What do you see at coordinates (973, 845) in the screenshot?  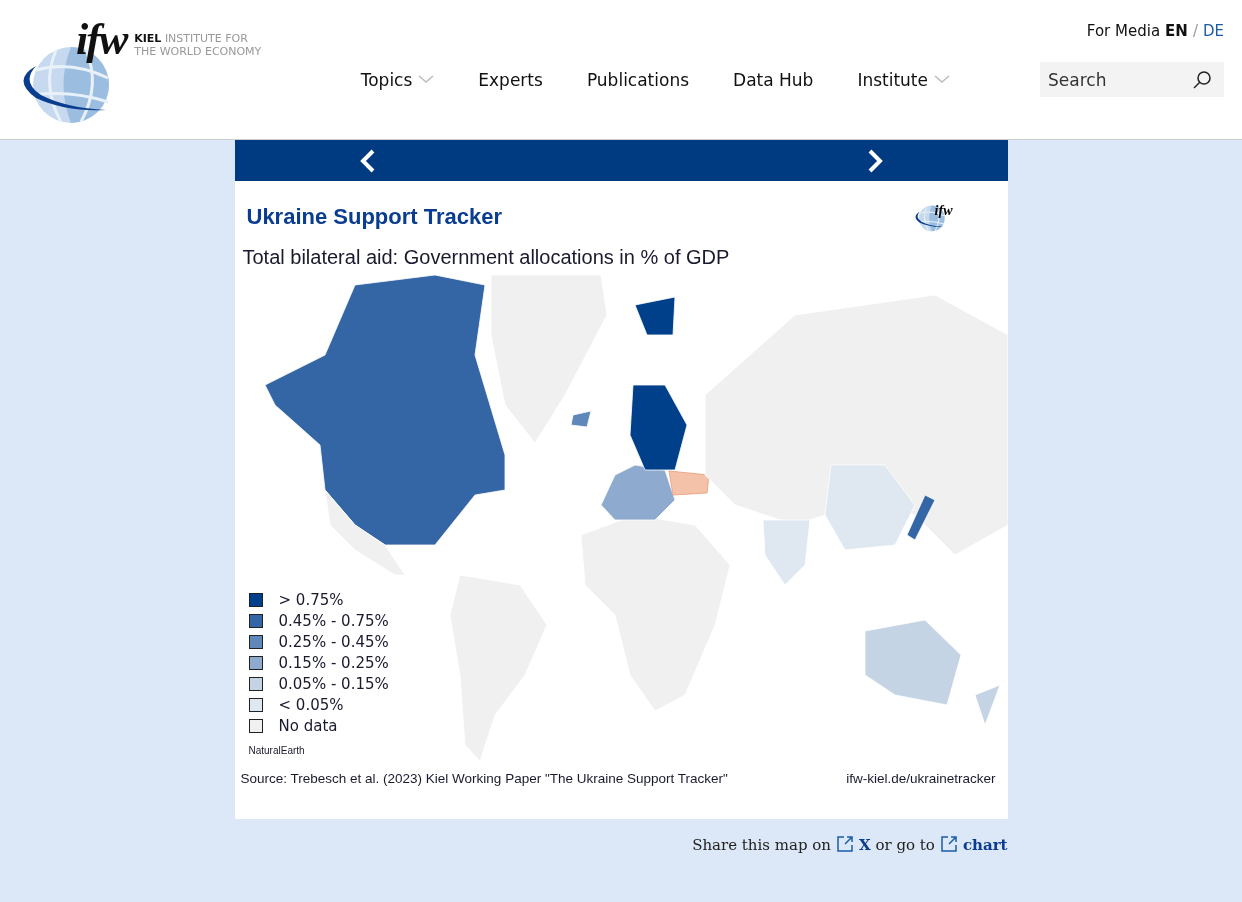 I see `chart-link: chart` at bounding box center [973, 845].